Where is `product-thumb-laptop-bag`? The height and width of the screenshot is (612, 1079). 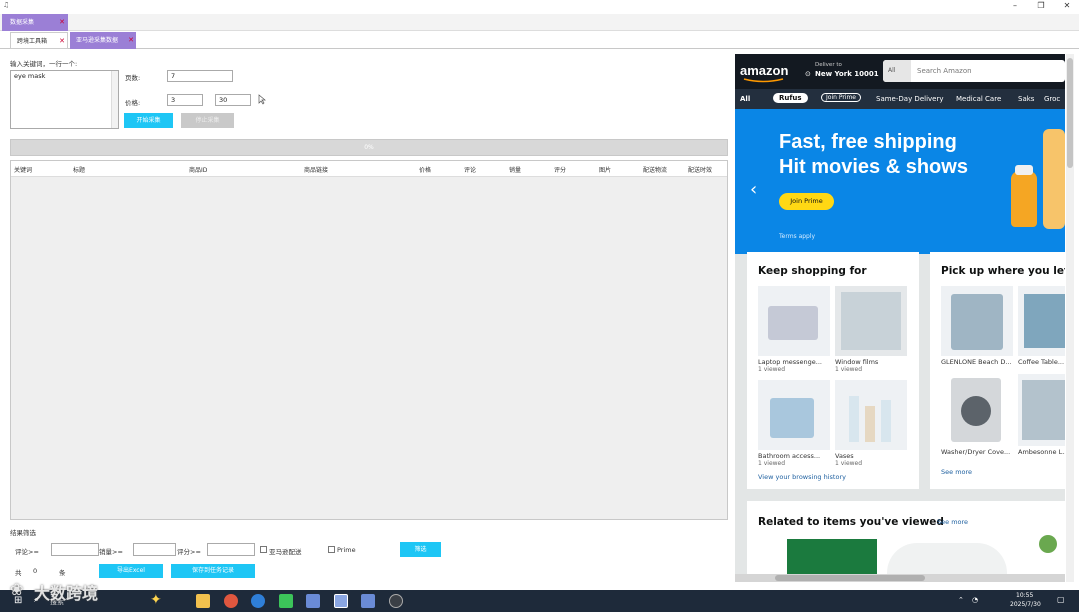
product-thumb-laptop-bag is located at coordinates (794, 321).